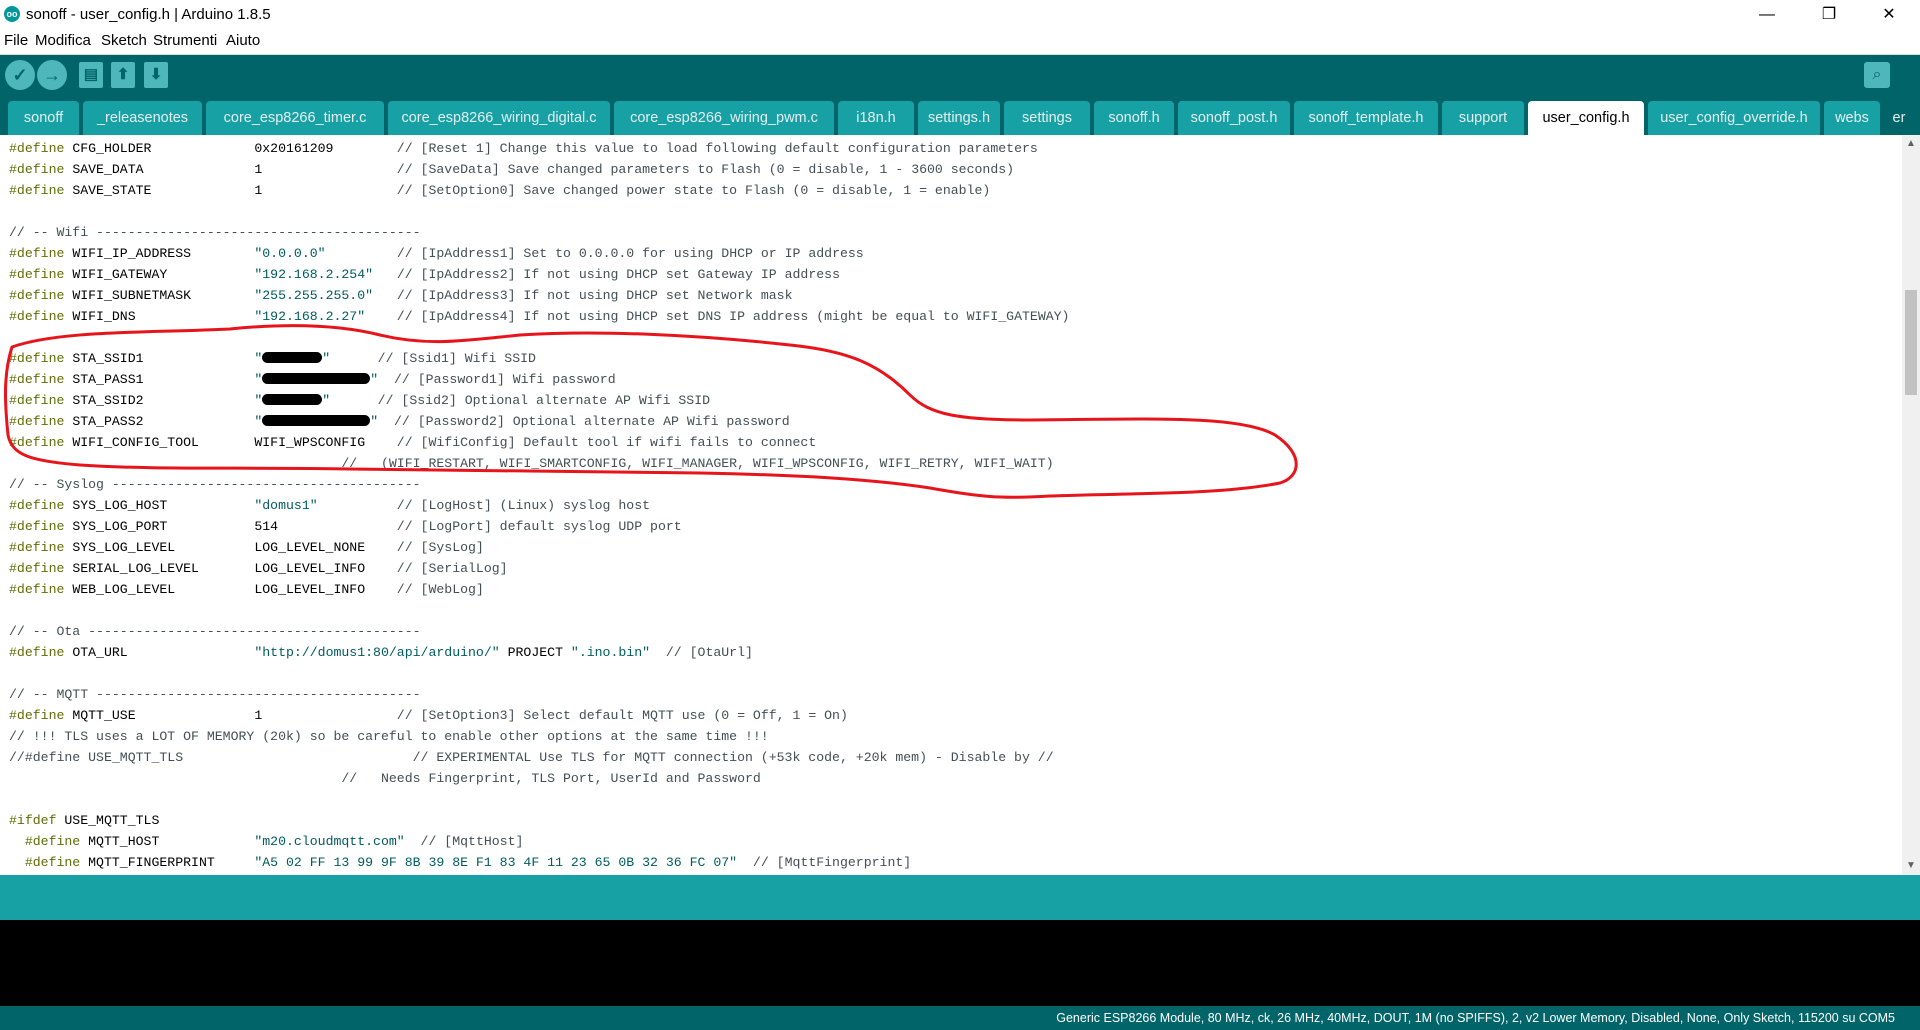  What do you see at coordinates (1889, 15) in the screenshot?
I see `close-button: ✕` at bounding box center [1889, 15].